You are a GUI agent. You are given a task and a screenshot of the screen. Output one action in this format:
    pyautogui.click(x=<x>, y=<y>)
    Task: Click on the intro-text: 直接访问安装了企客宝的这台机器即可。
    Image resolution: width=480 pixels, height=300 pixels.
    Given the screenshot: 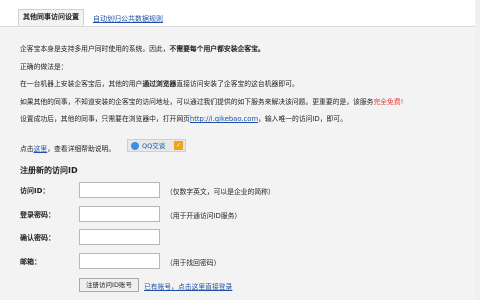 What is the action you would take?
    pyautogui.click(x=237, y=84)
    